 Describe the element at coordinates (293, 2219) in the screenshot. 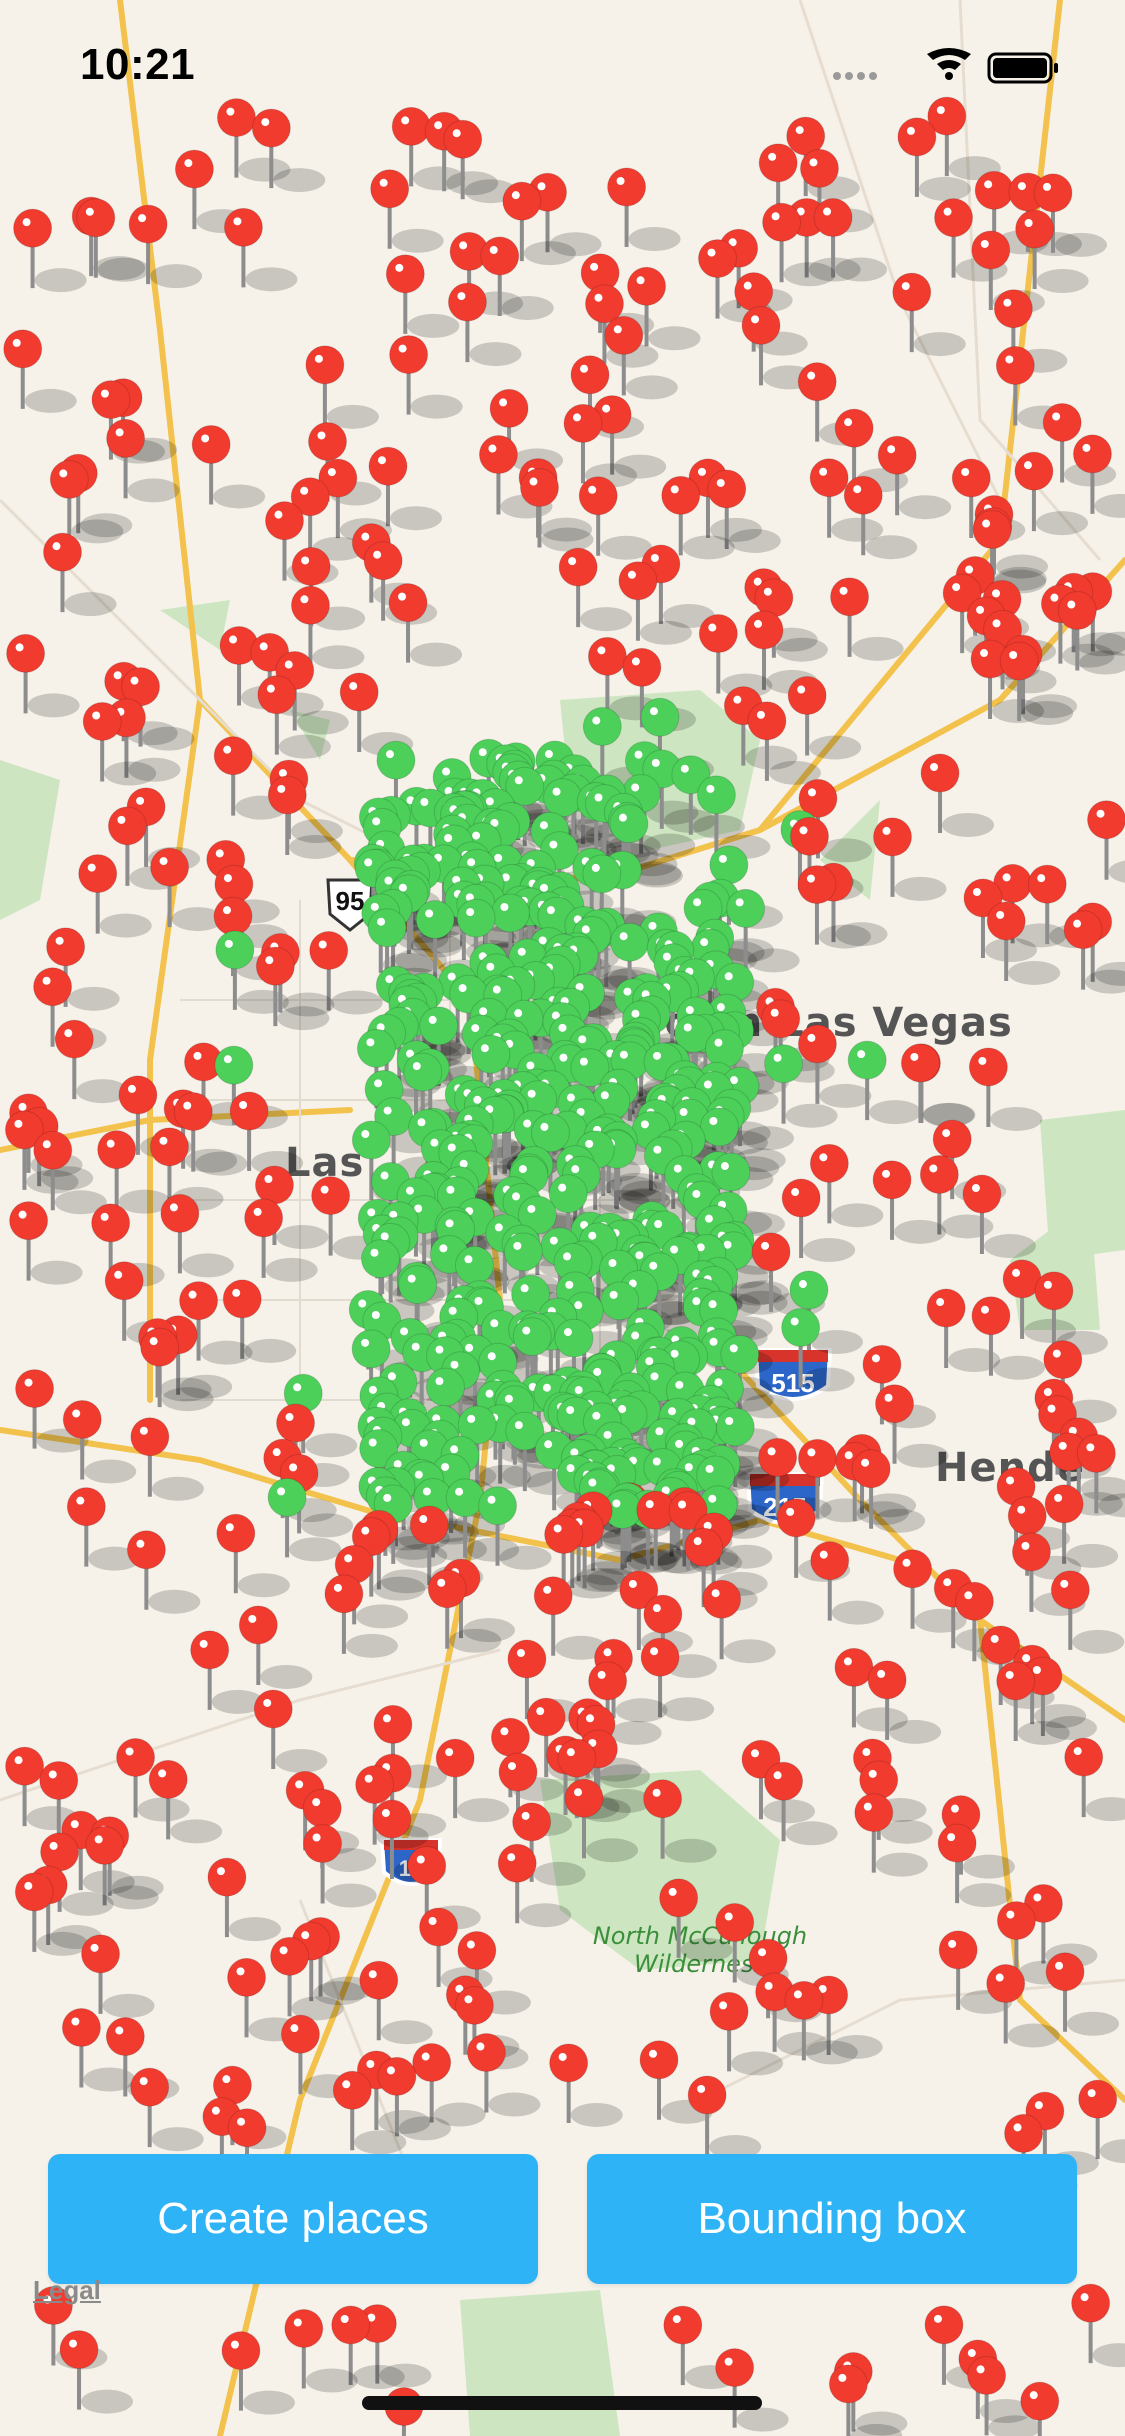

I see `create-places-button: Create places` at that location.